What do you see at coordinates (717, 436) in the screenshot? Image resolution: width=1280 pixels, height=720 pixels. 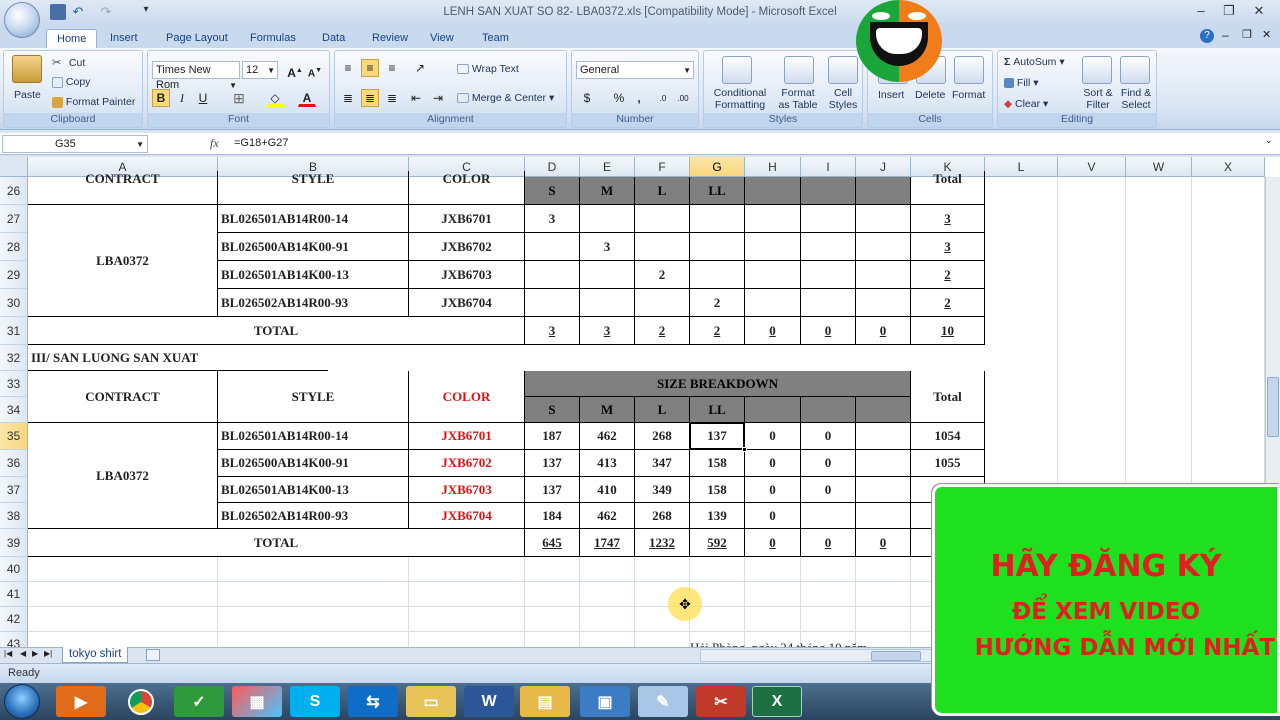 I see `selected-cell-g35` at bounding box center [717, 436].